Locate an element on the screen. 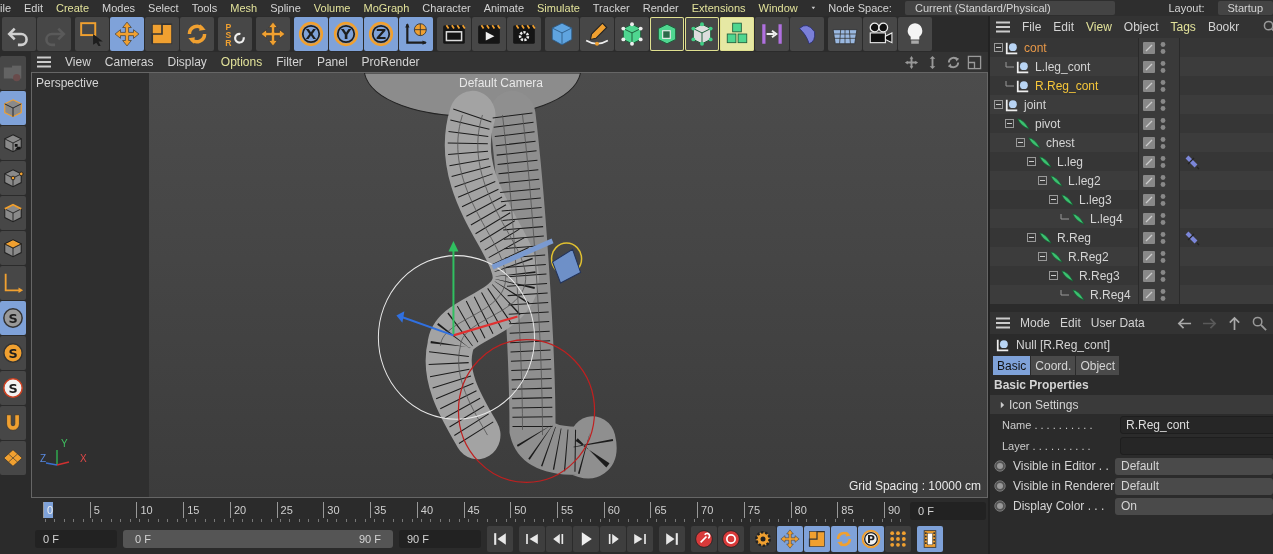  menu-item: Mode is located at coordinates (1035, 323).